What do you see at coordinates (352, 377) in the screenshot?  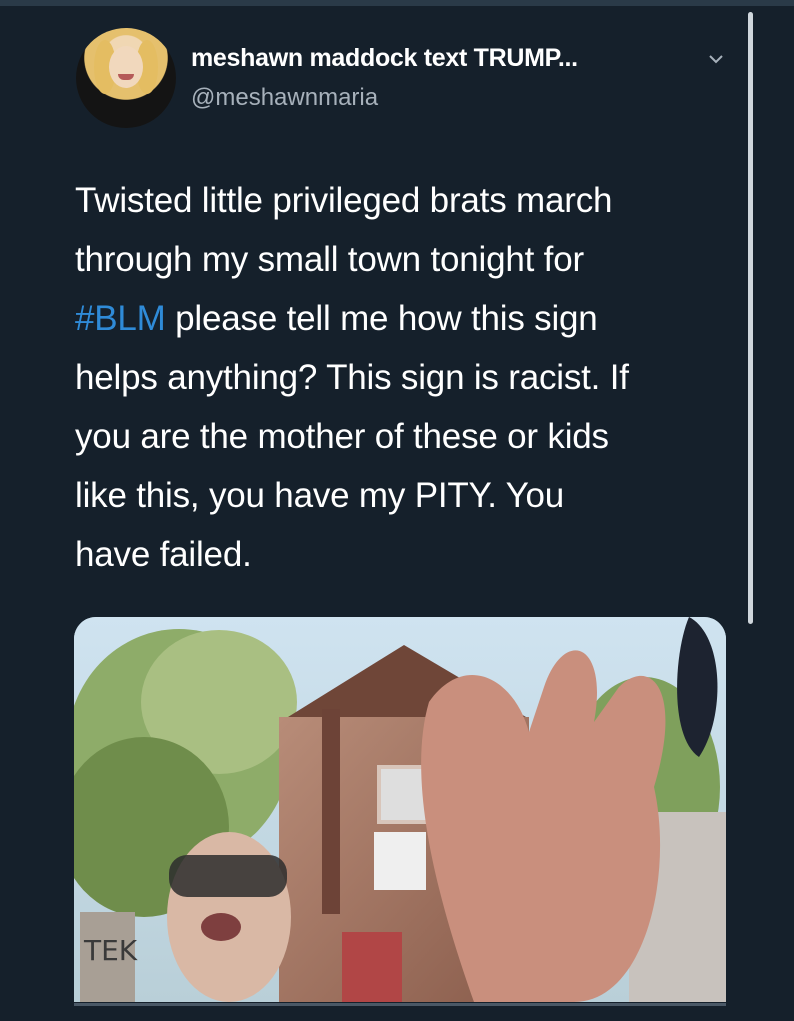 I see `tweet-line-4: helps anything? This sign is racist. If` at bounding box center [352, 377].